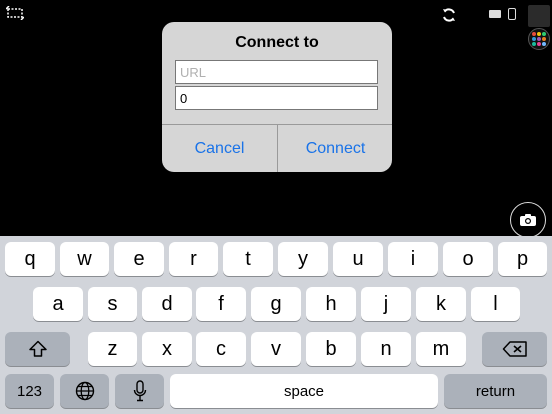  I want to click on microphone-icon, so click(139, 391).